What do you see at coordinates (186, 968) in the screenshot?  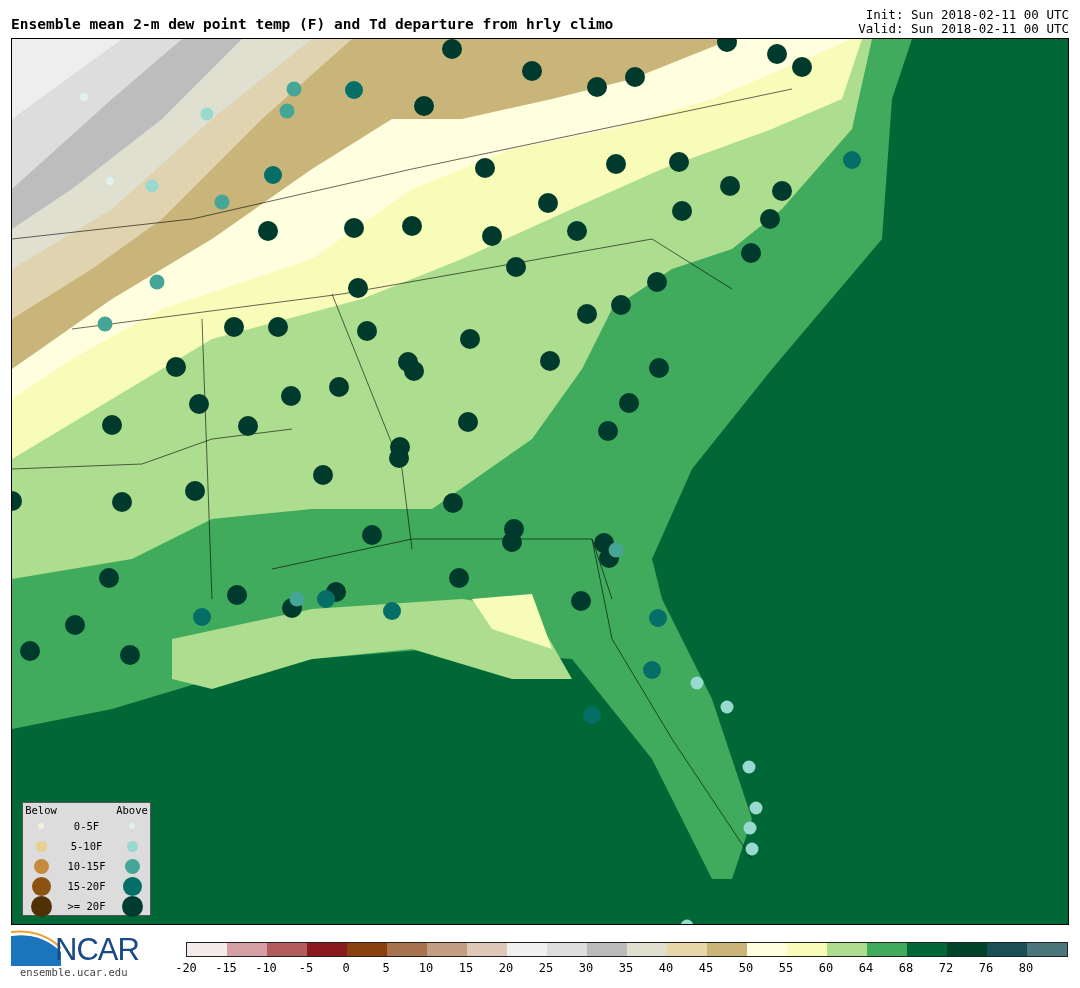 I see `tick-label: -20` at bounding box center [186, 968].